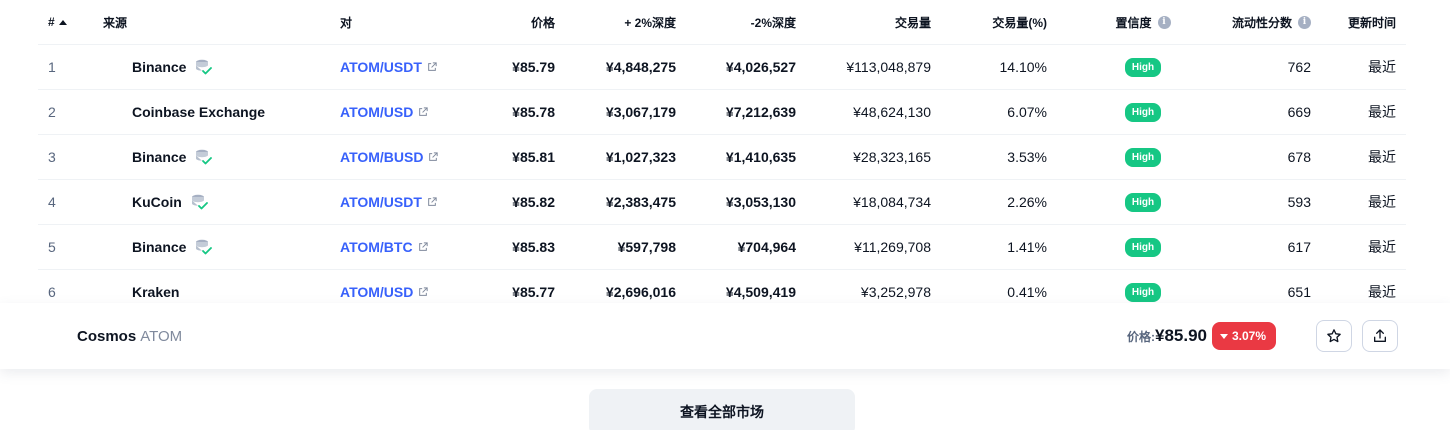 The width and height of the screenshot is (1450, 430). What do you see at coordinates (68, 22) in the screenshot?
I see `header-rank: #` at bounding box center [68, 22].